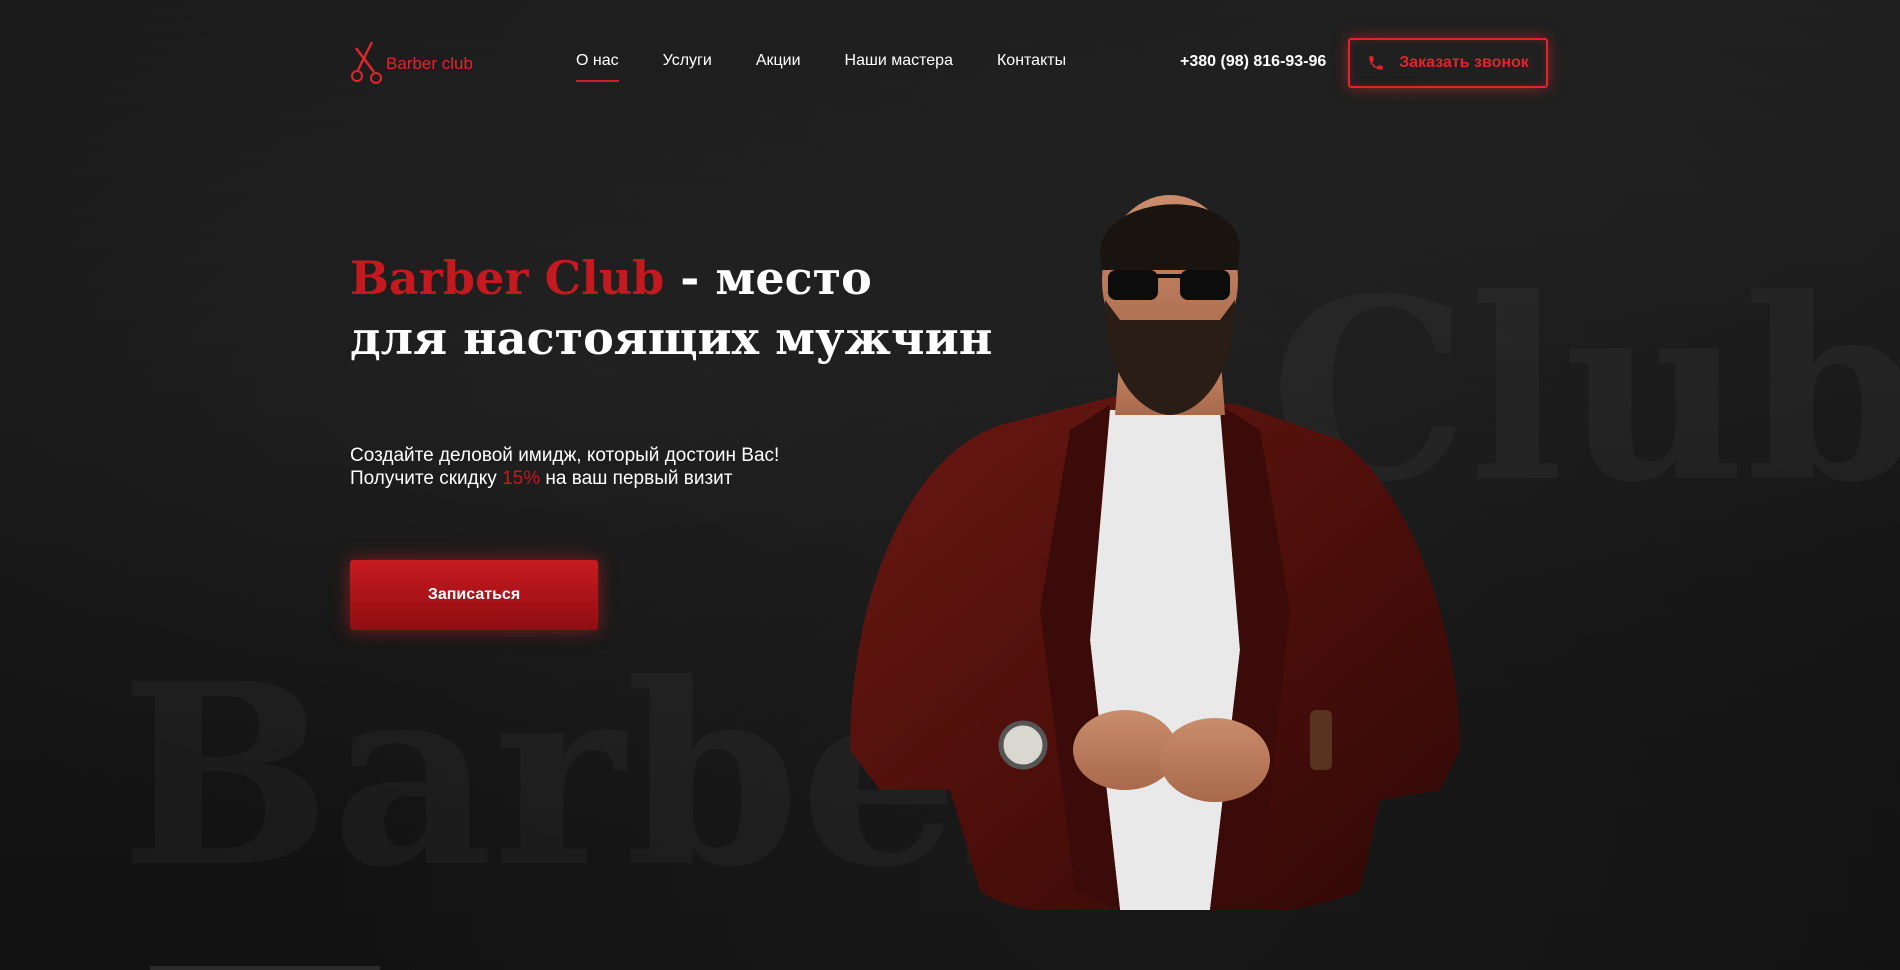 The image size is (1900, 970). Describe the element at coordinates (636, 478) in the screenshot. I see `hero-subtitle-suffix: на ваш первый визит` at that location.